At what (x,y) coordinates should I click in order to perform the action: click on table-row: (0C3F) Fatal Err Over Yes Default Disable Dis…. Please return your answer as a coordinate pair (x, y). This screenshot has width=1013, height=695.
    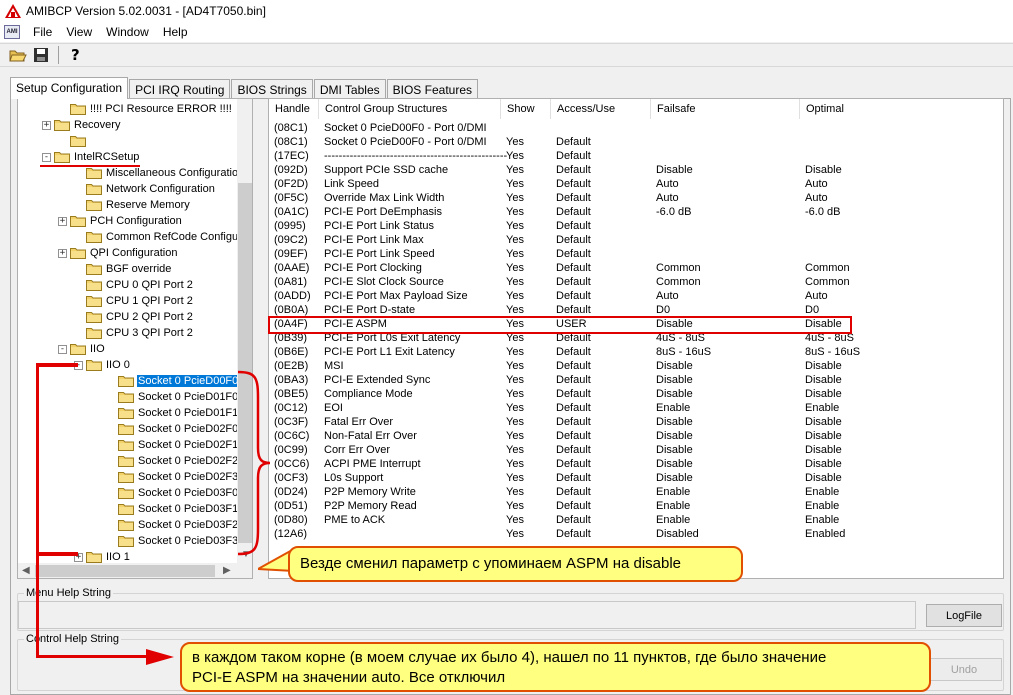
    Looking at the image, I should click on (636, 422).